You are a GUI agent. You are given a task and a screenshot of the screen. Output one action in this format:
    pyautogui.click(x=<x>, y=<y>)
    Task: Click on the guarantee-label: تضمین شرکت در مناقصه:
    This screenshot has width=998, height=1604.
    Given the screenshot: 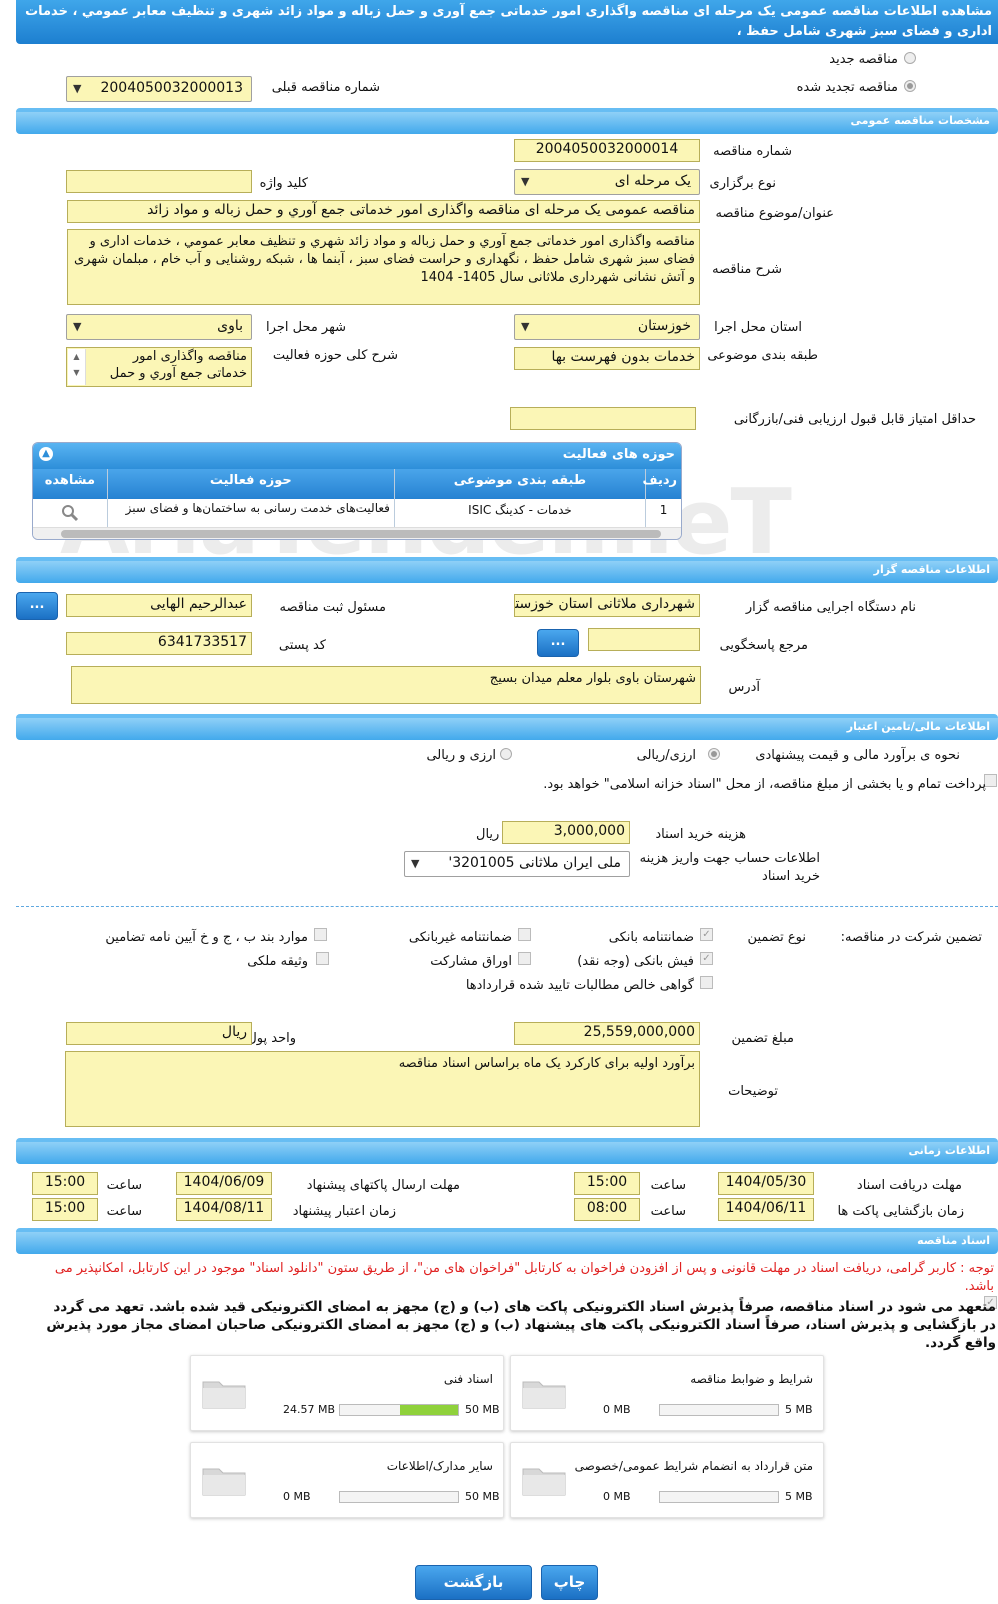 What is the action you would take?
    pyautogui.click(x=911, y=937)
    